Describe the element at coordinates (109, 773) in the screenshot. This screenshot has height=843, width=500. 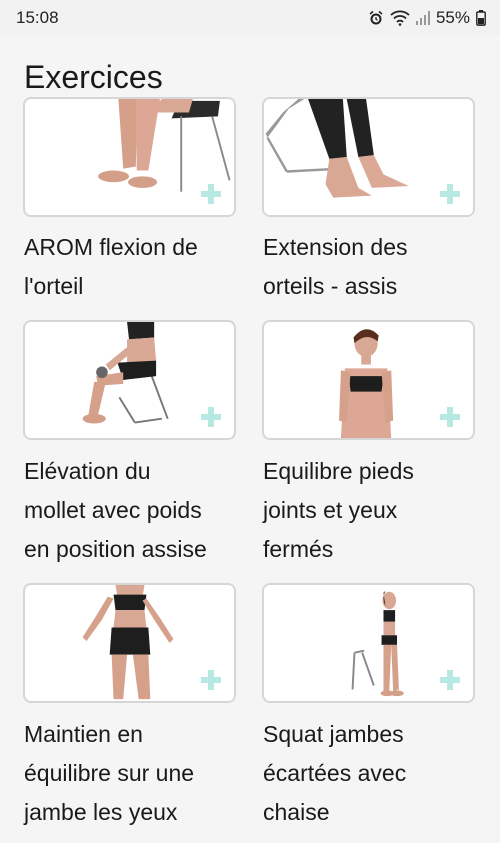
I see `exercise-title-line: équilibre sur une` at that location.